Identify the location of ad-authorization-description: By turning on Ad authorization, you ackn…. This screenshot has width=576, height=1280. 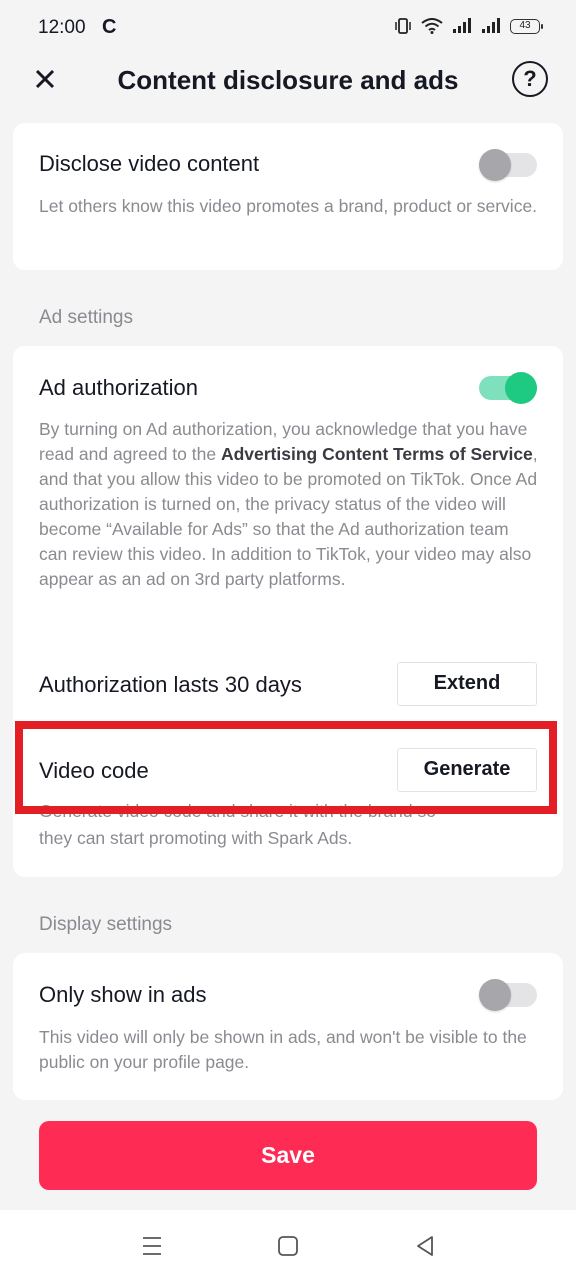
(289, 504).